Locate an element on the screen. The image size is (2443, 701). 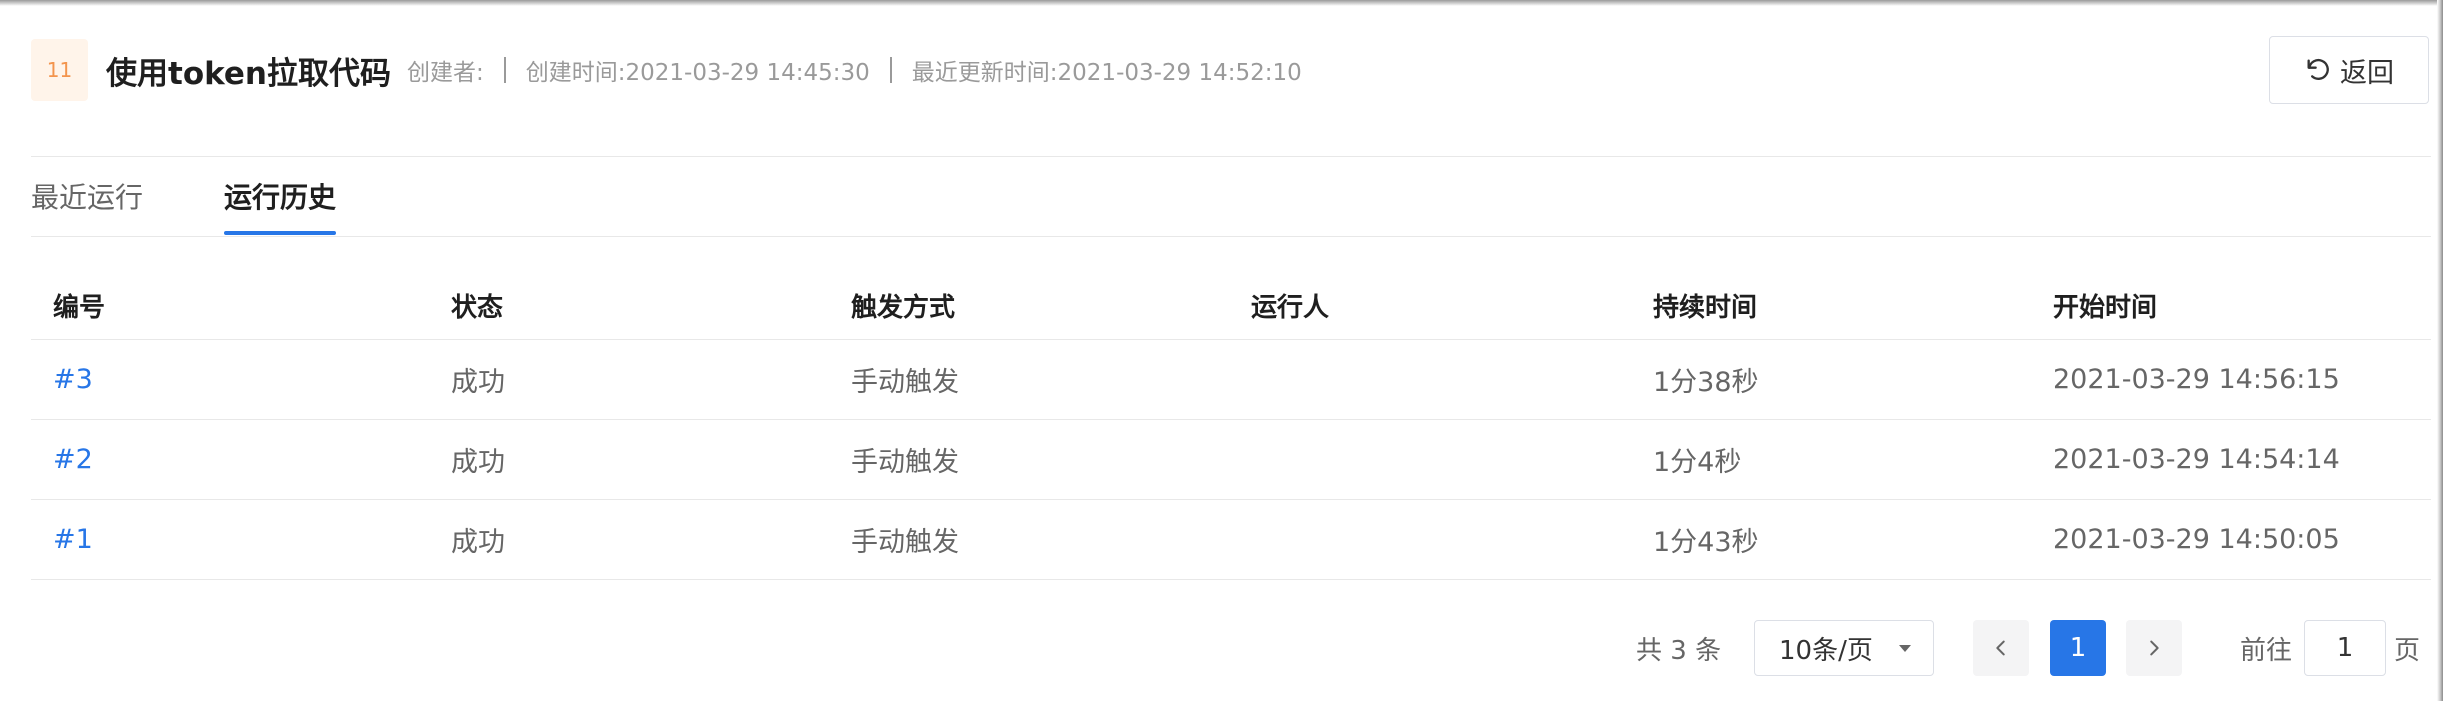
created-time: 创建时间:2021-03-29 14:45:30 is located at coordinates (697, 73).